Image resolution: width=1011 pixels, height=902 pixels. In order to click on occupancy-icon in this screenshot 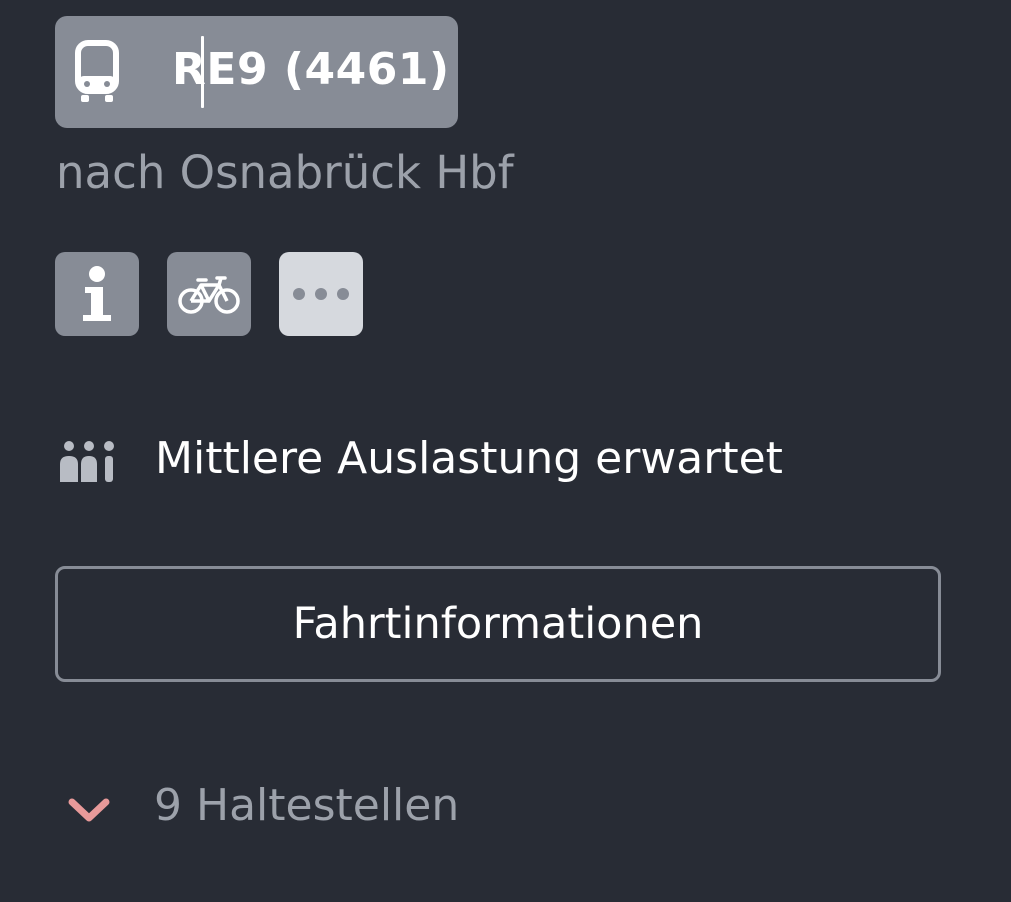, I will do `click(87, 461)`.